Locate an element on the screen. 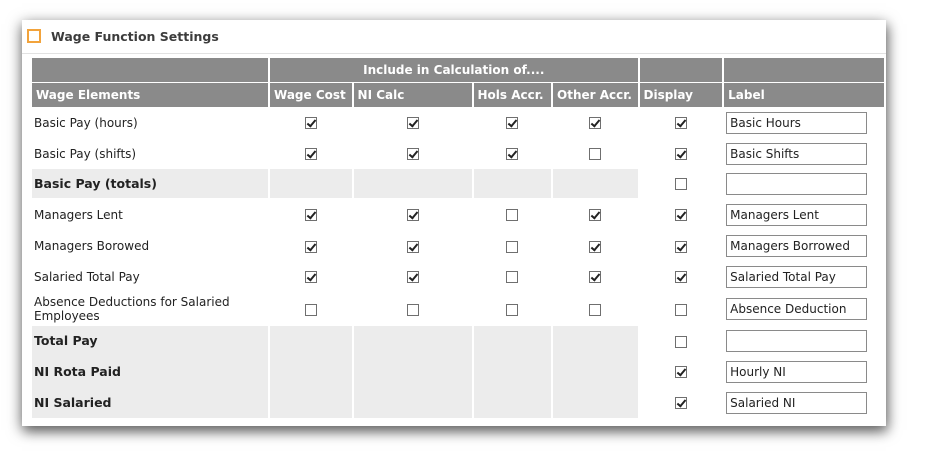  header-spacer-label is located at coordinates (804, 70).